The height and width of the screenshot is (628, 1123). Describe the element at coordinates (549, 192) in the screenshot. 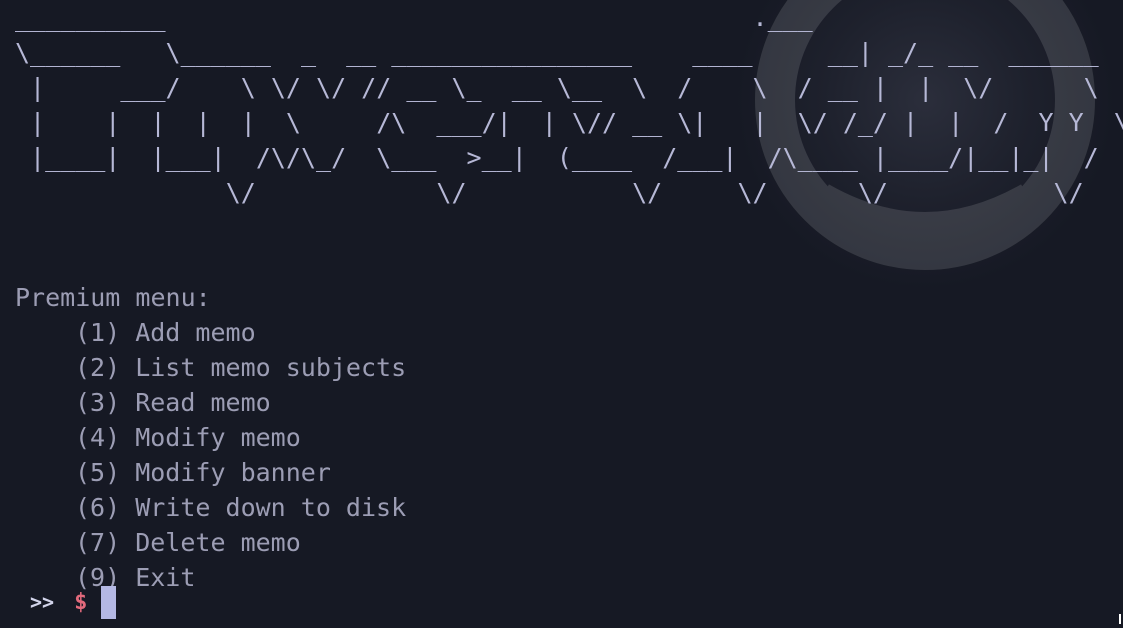

I see `banner-line: \/ \/ \/ \/ \/ \/` at that location.